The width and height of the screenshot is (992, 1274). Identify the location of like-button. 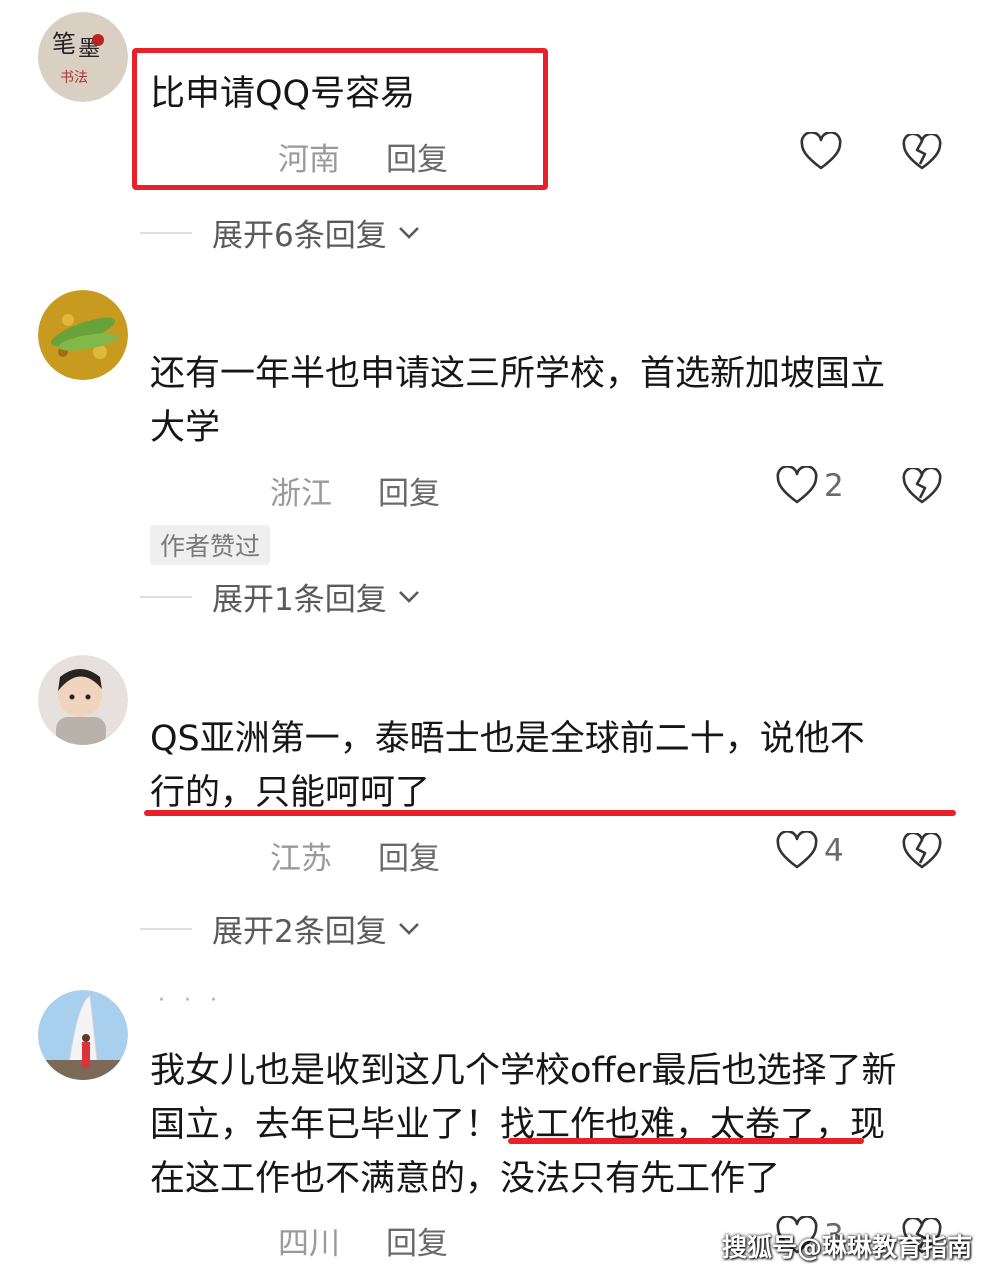
(824, 152).